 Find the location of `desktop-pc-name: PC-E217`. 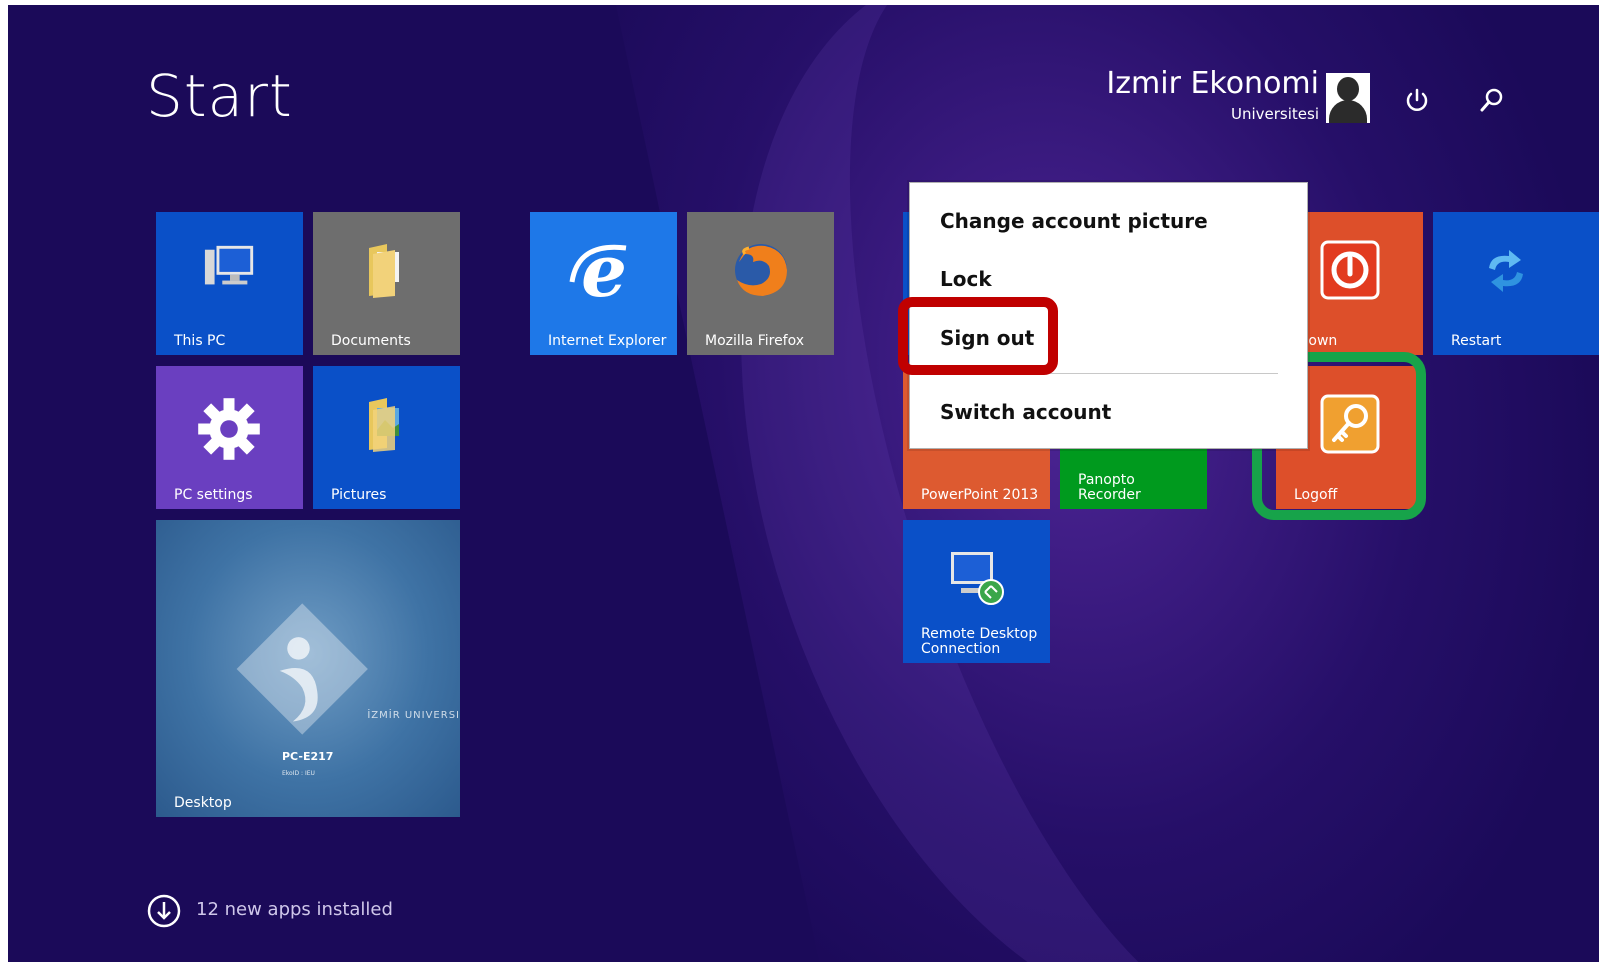

desktop-pc-name: PC-E217 is located at coordinates (308, 756).